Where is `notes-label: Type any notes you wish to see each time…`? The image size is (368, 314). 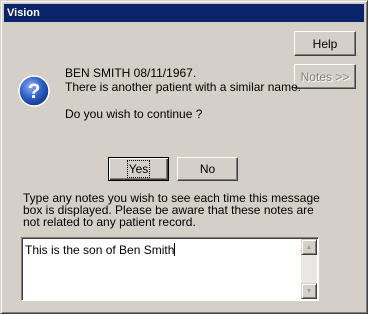 notes-label: Type any notes you wish to see each time… is located at coordinates (171, 210).